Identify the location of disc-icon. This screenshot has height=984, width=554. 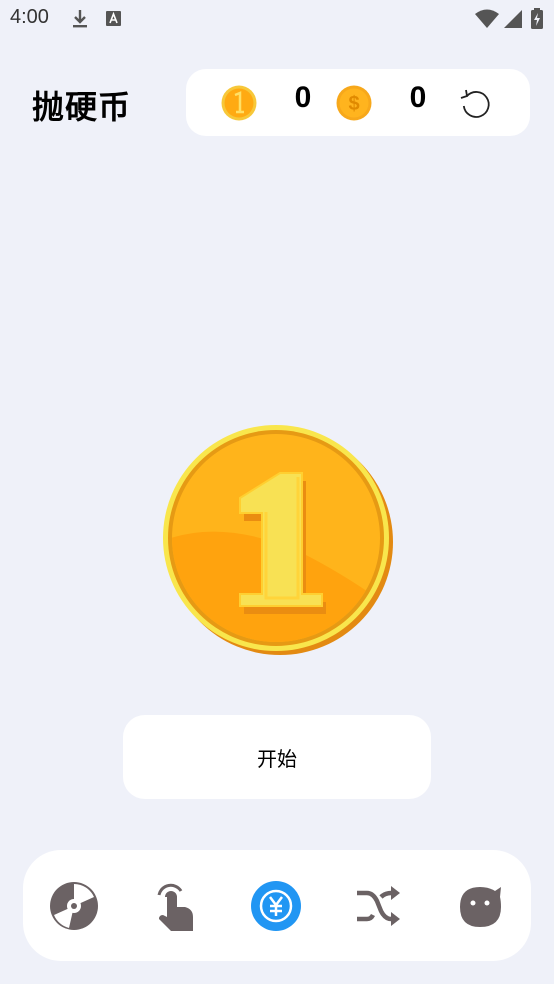
(74, 906).